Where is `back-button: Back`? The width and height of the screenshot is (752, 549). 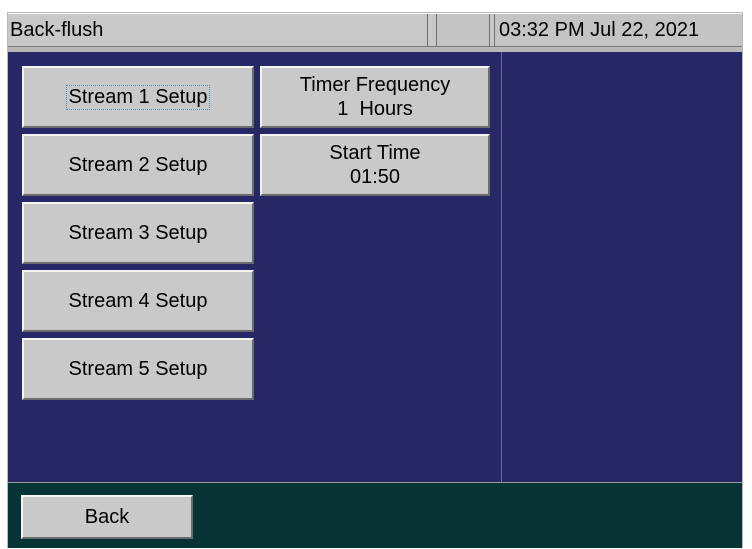 back-button: Back is located at coordinates (107, 517).